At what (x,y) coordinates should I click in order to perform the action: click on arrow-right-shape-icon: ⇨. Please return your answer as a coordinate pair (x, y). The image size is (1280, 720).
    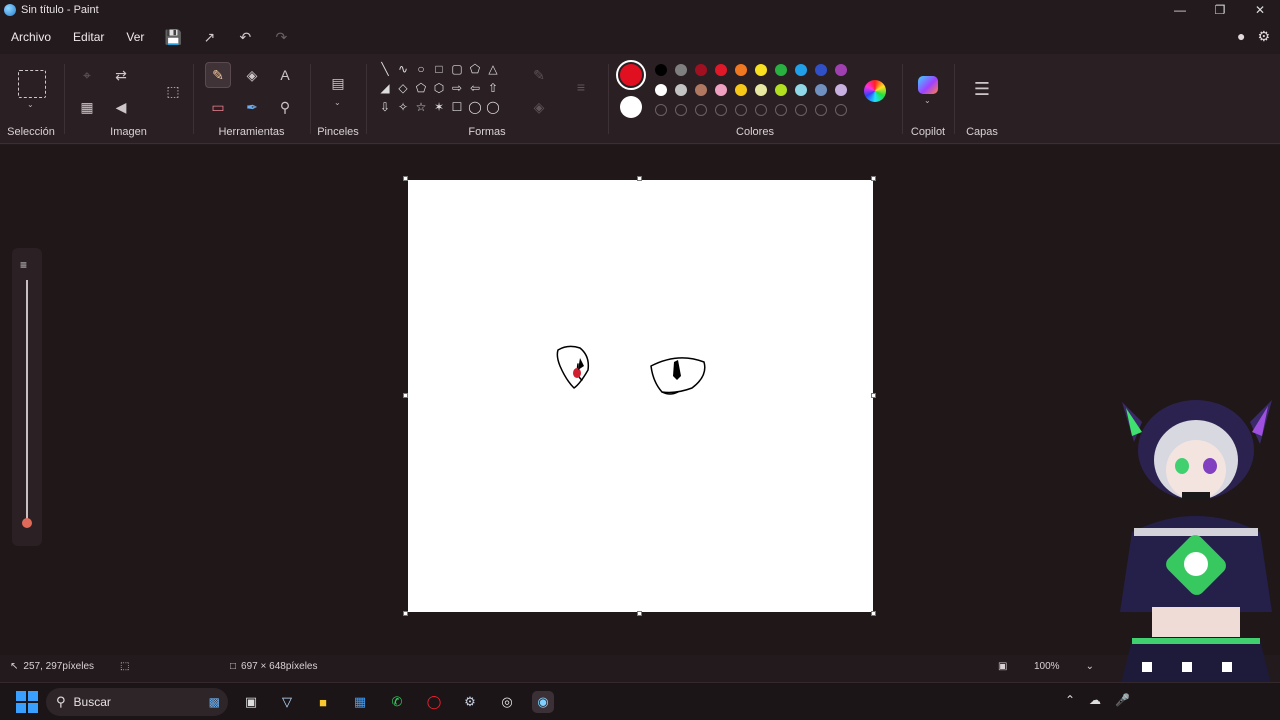
    Looking at the image, I should click on (457, 90).